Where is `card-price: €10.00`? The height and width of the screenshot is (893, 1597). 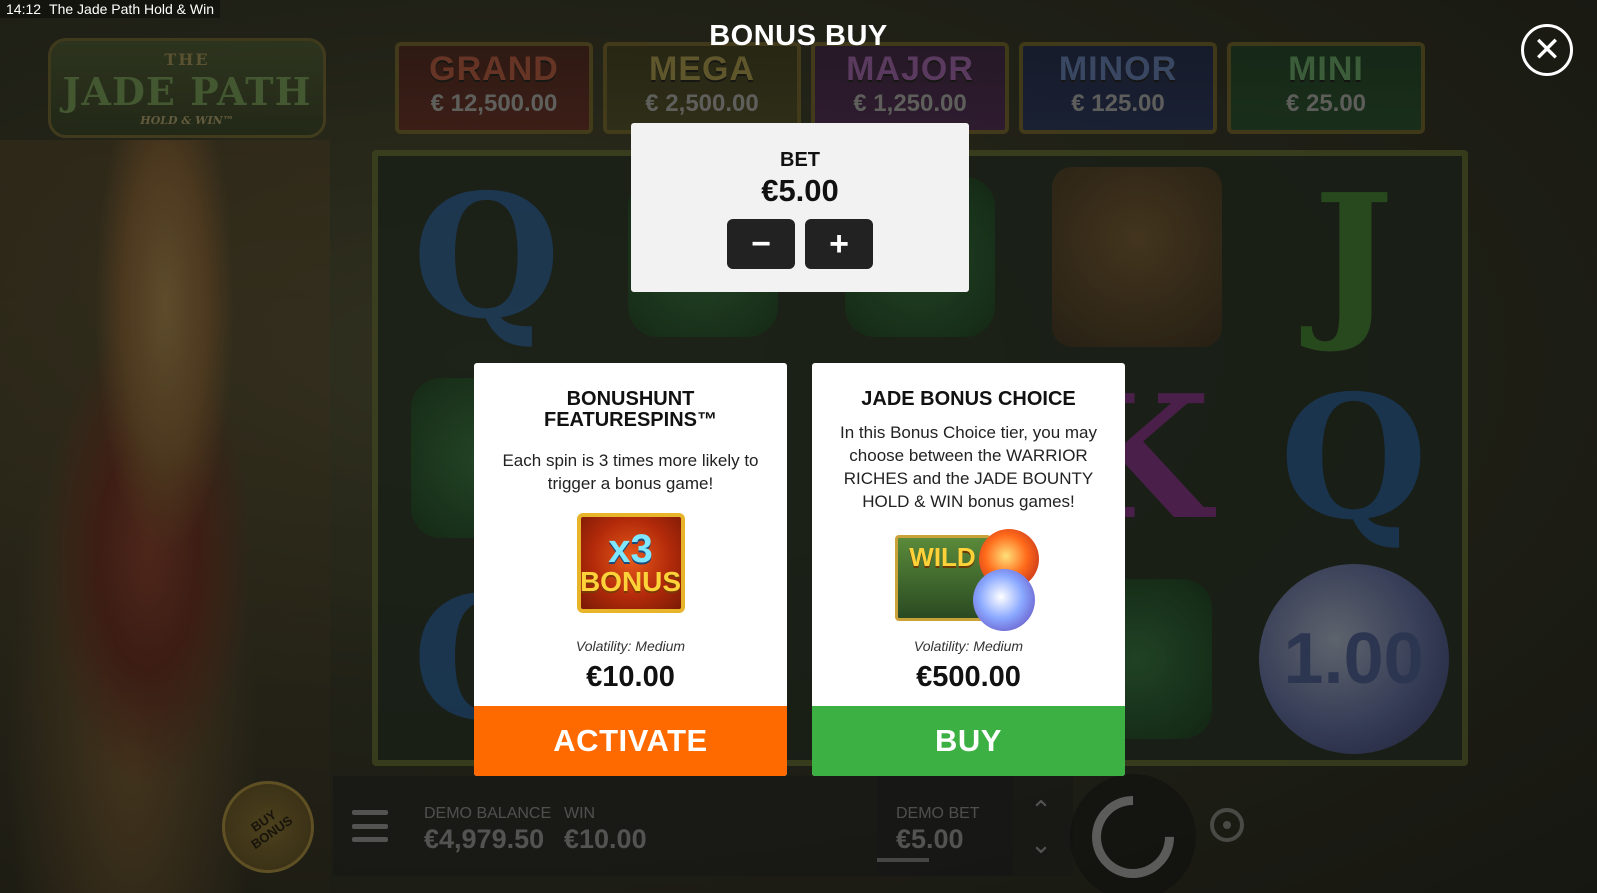
card-price: €10.00 is located at coordinates (630, 677).